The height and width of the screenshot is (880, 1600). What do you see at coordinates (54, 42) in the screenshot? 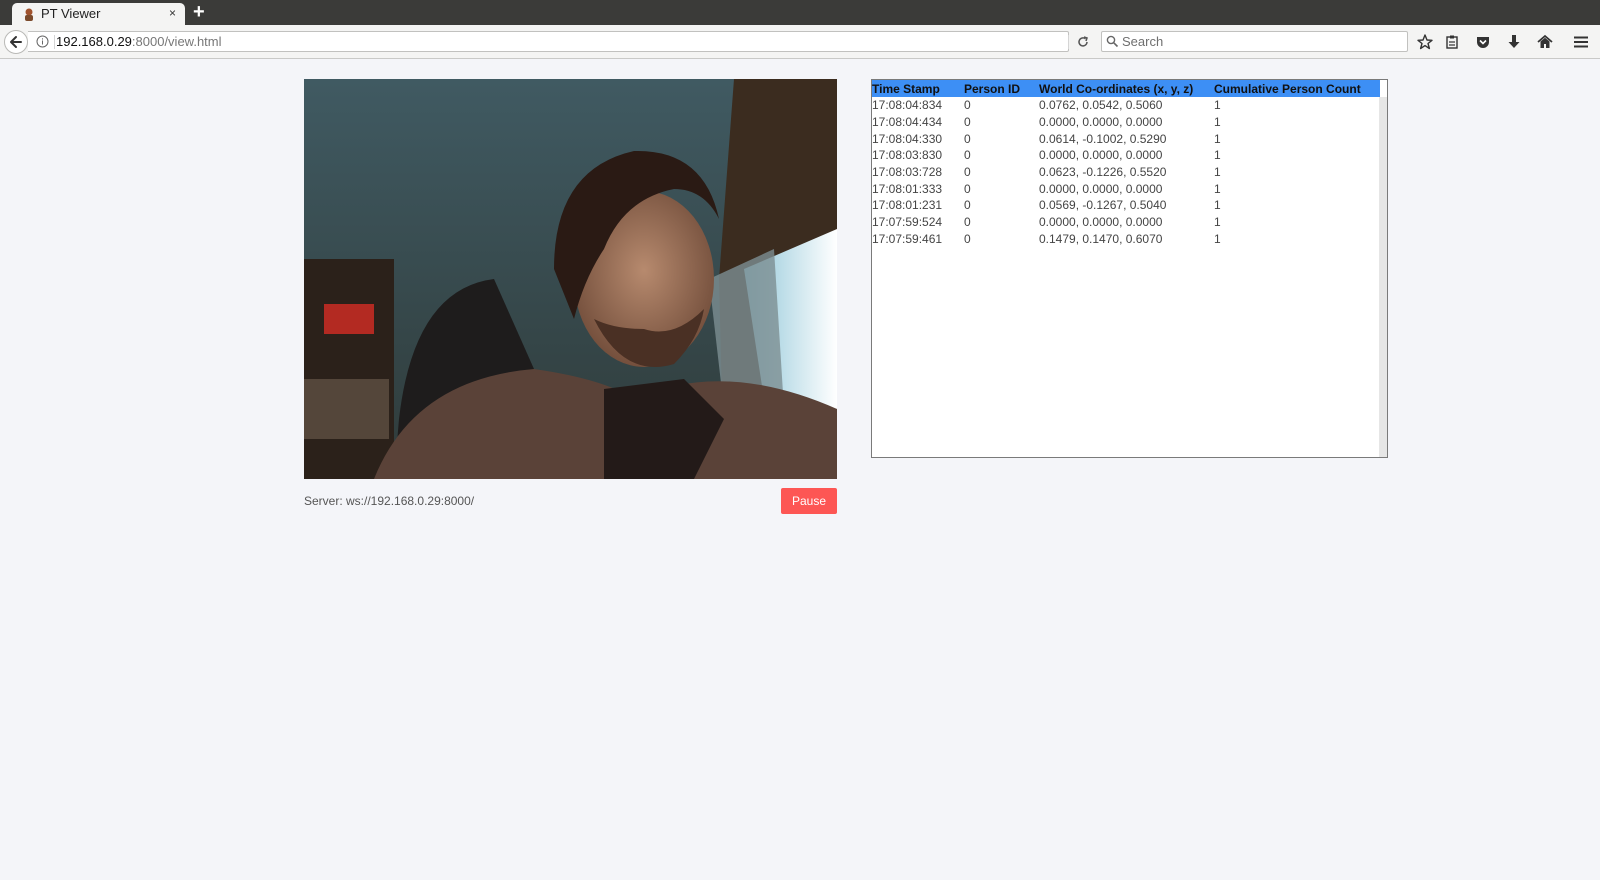
I see `url-separator` at bounding box center [54, 42].